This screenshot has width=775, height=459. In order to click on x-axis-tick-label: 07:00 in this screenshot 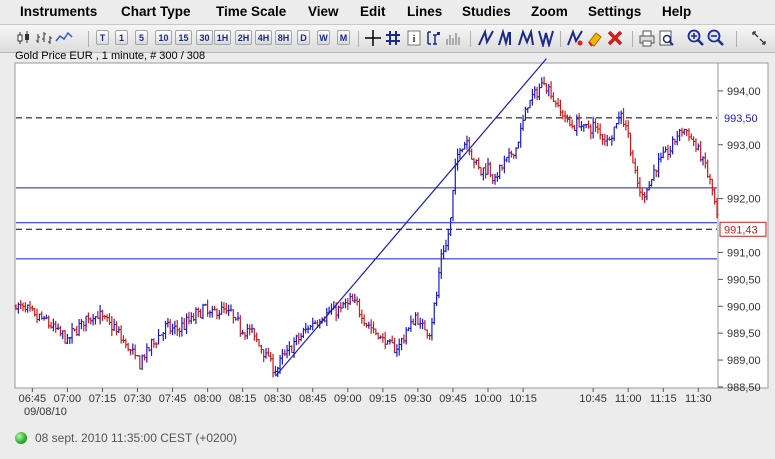, I will do `click(68, 399)`.